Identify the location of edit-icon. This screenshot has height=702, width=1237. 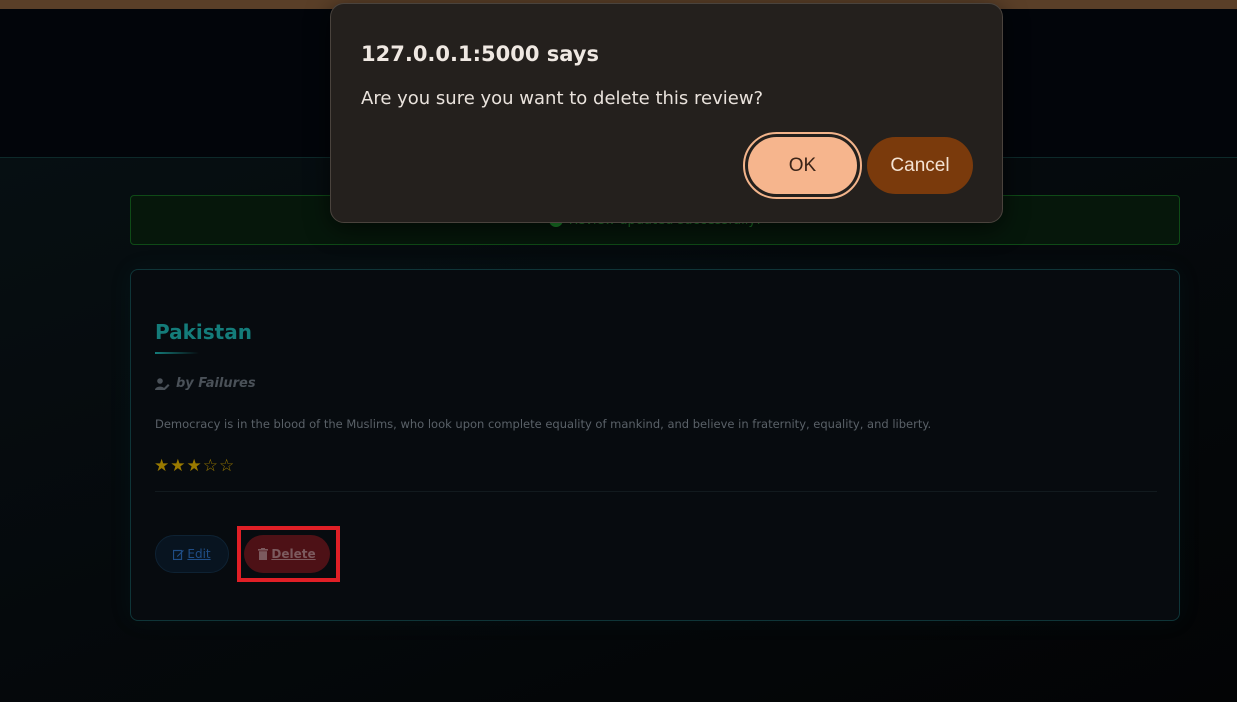
(179, 554).